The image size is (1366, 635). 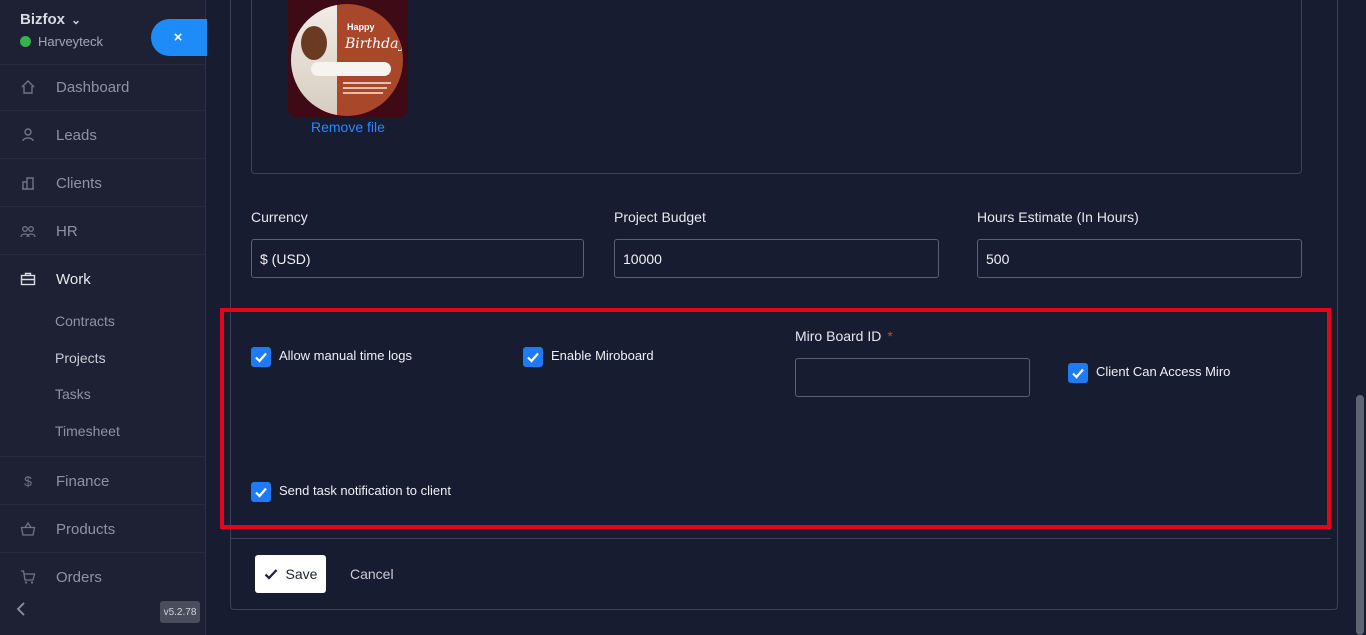 I want to click on thumbnail-bar, so click(x=351, y=69).